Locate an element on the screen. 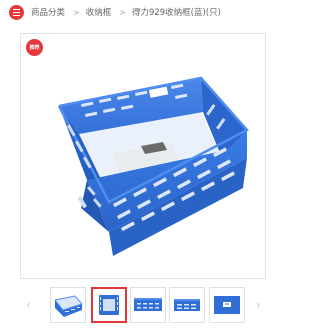  menu-list-icon is located at coordinates (16, 12).